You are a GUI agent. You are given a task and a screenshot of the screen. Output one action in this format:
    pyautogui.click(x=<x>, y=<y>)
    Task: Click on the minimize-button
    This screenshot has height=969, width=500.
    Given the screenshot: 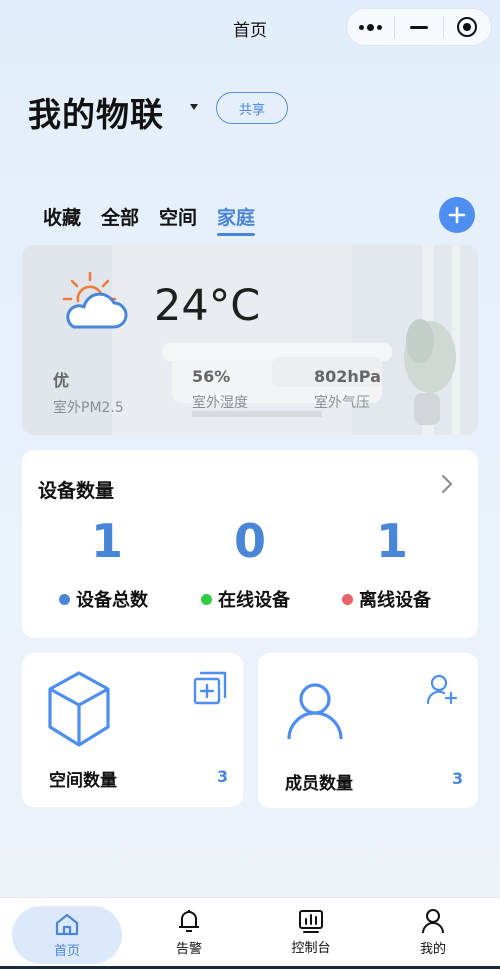 What is the action you would take?
    pyautogui.click(x=418, y=27)
    